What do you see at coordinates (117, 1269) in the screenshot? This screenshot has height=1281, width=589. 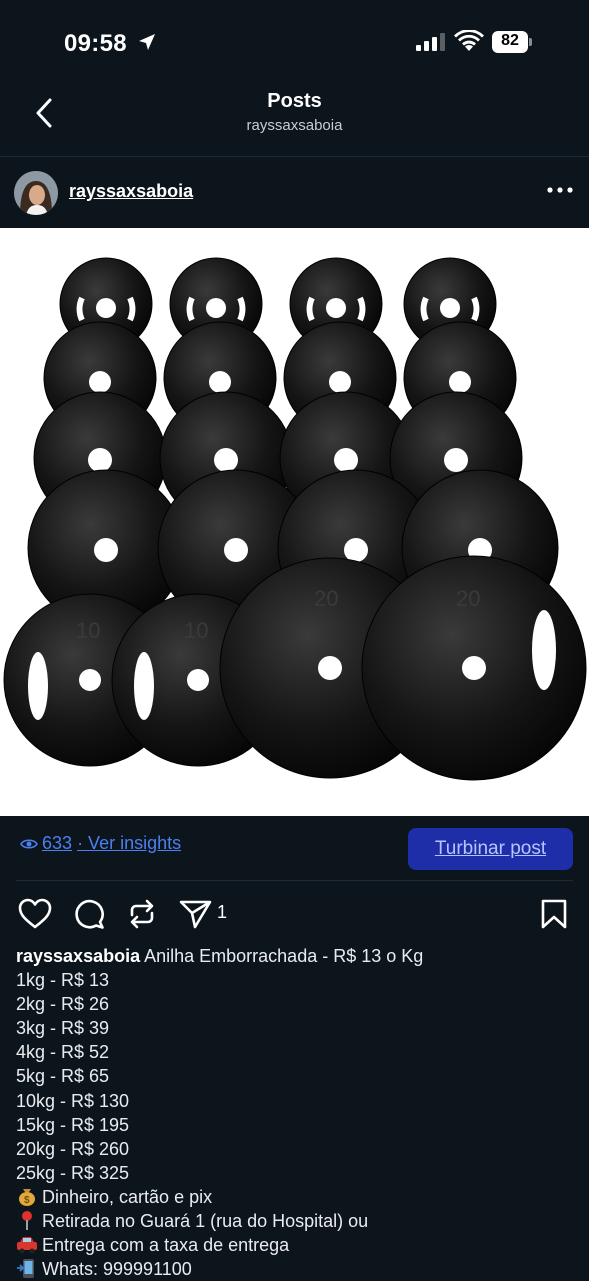 I see `whatsapp-text: Whats: 999991100` at bounding box center [117, 1269].